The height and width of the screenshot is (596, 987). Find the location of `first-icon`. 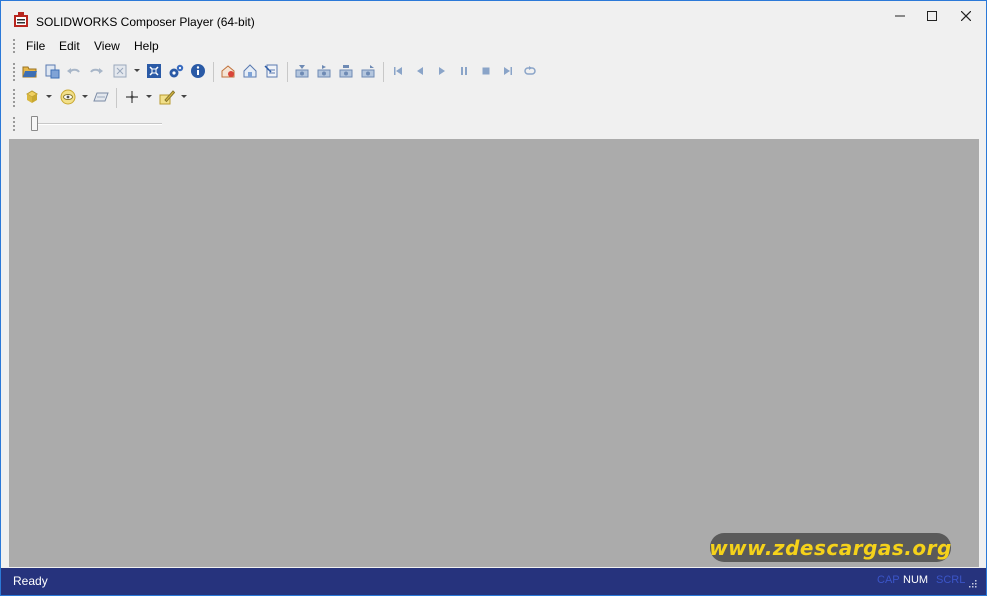

first-icon is located at coordinates (398, 71).